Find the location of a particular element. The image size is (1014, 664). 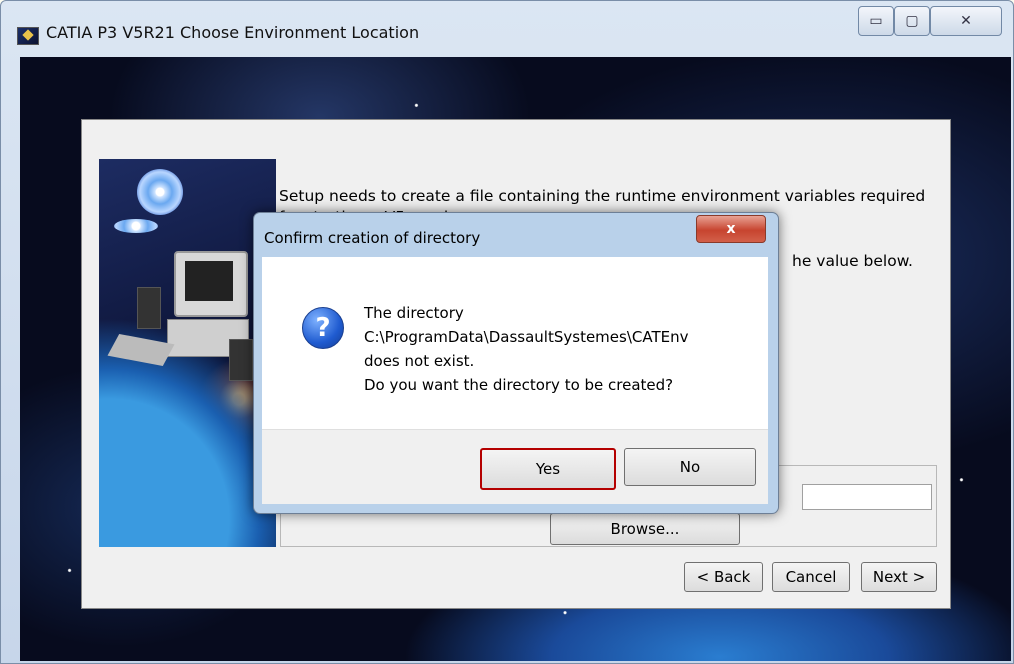

minimize-icon: ▭ is located at coordinates (876, 21).